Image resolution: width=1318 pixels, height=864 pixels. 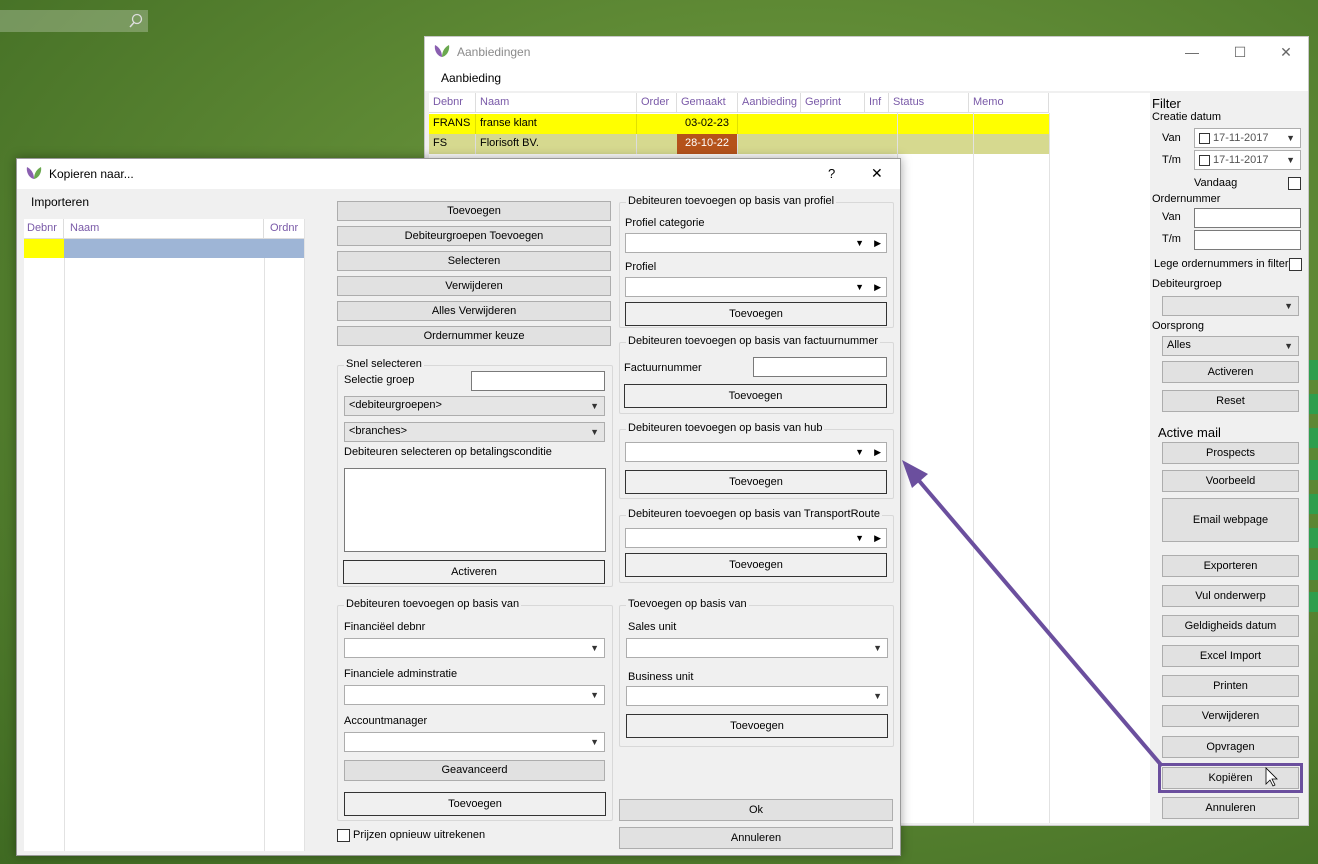 What do you see at coordinates (1230, 453) in the screenshot?
I see `prospects-button: Prospects` at bounding box center [1230, 453].